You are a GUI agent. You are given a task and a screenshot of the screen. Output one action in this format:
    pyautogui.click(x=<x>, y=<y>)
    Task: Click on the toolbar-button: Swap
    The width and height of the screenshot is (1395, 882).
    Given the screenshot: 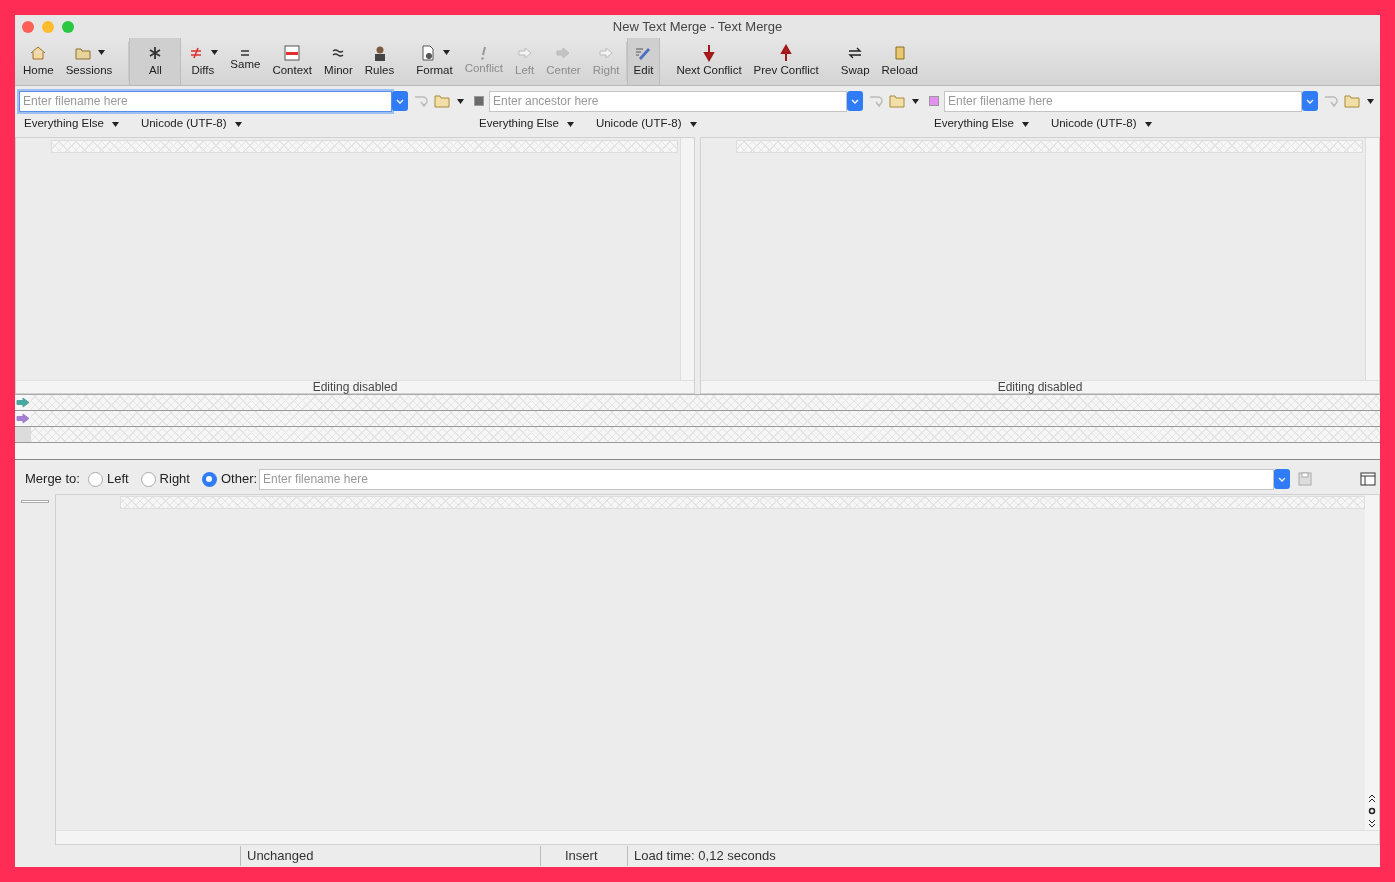 What is the action you would take?
    pyautogui.click(x=855, y=61)
    